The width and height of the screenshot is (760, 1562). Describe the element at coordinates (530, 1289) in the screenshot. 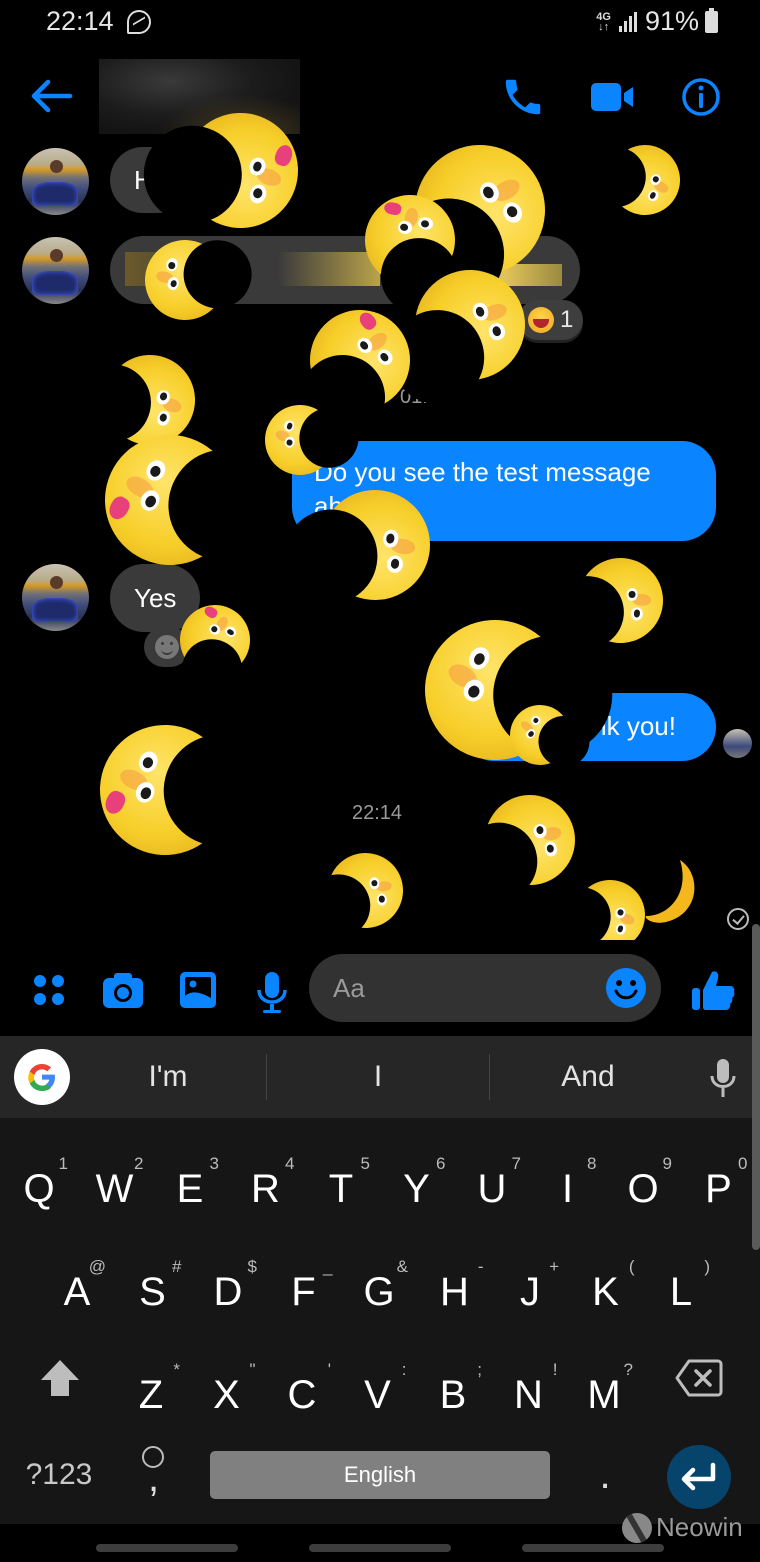

I see `key-j: J +` at that location.